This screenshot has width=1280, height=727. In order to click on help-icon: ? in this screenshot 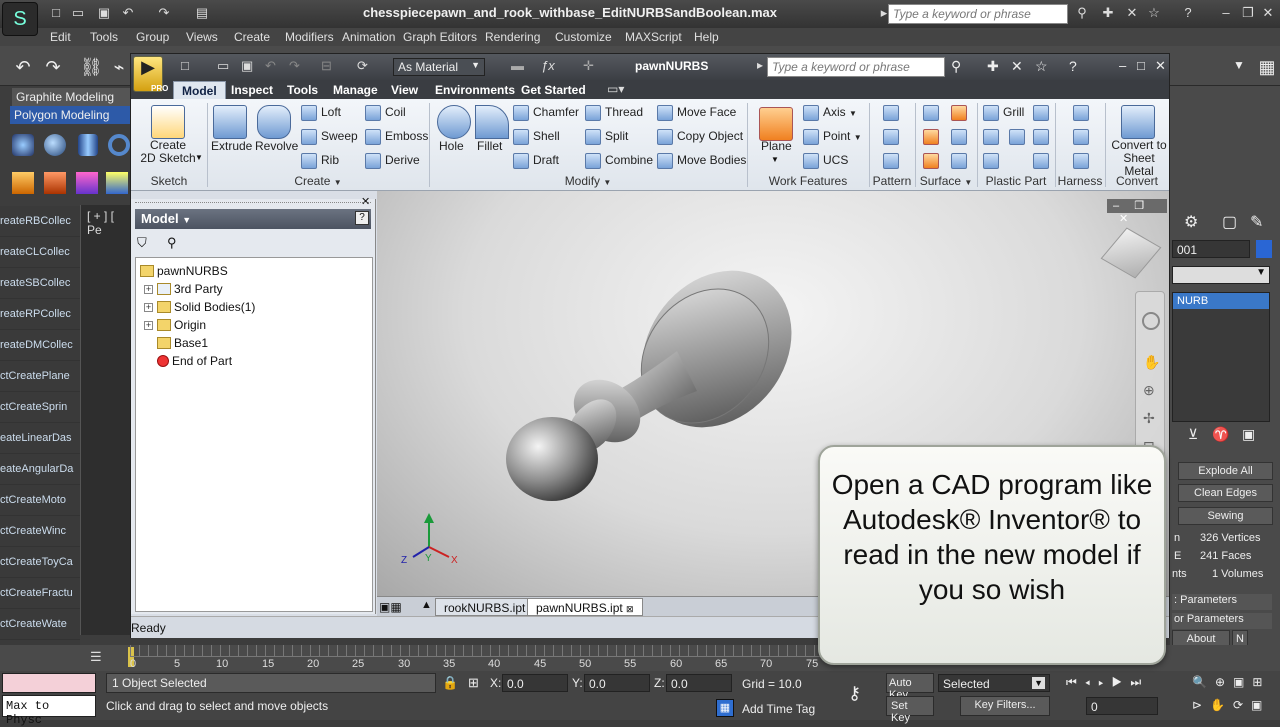, I will do `click(362, 218)`.